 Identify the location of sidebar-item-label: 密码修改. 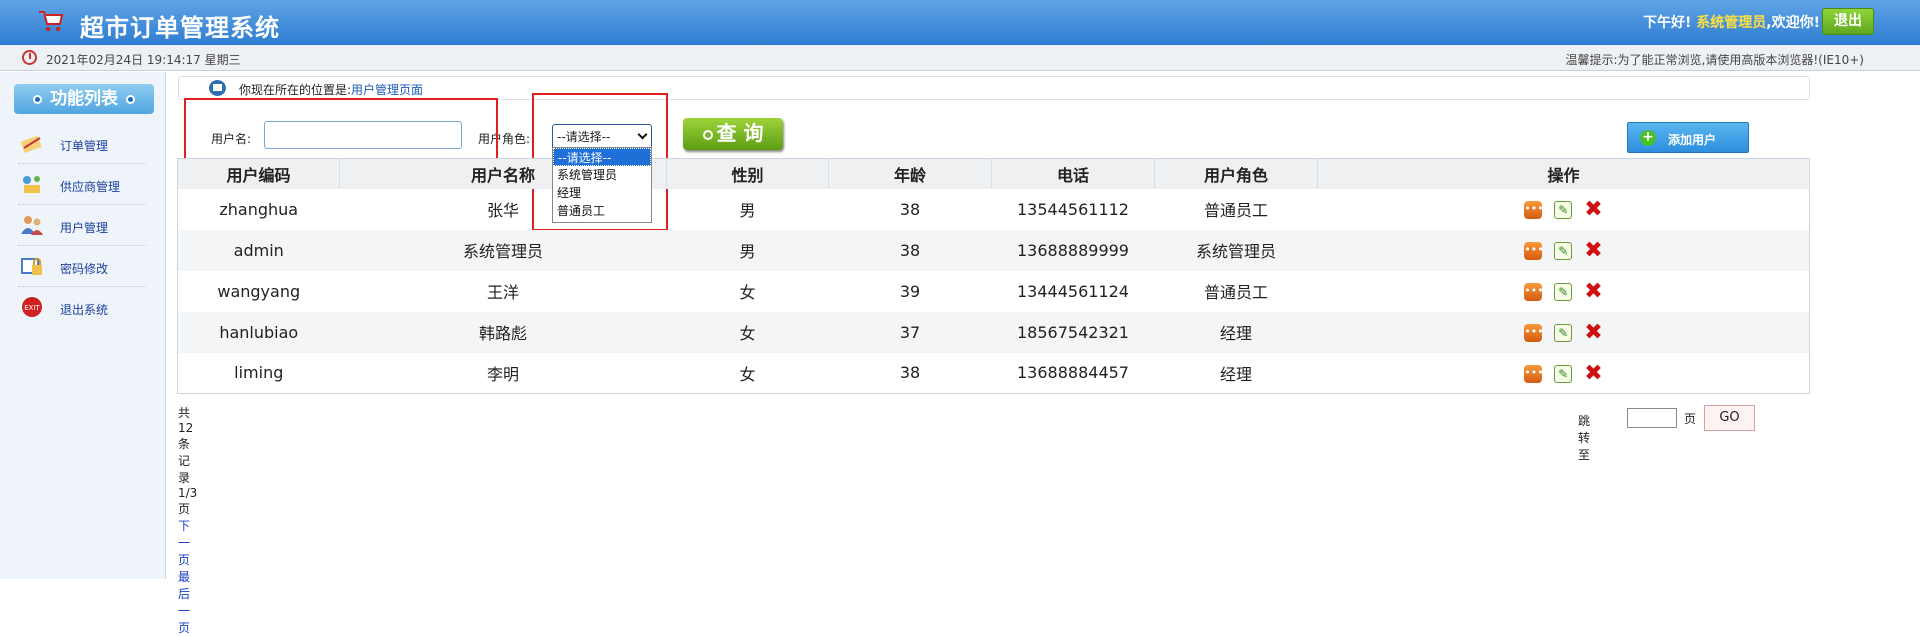
(84, 269).